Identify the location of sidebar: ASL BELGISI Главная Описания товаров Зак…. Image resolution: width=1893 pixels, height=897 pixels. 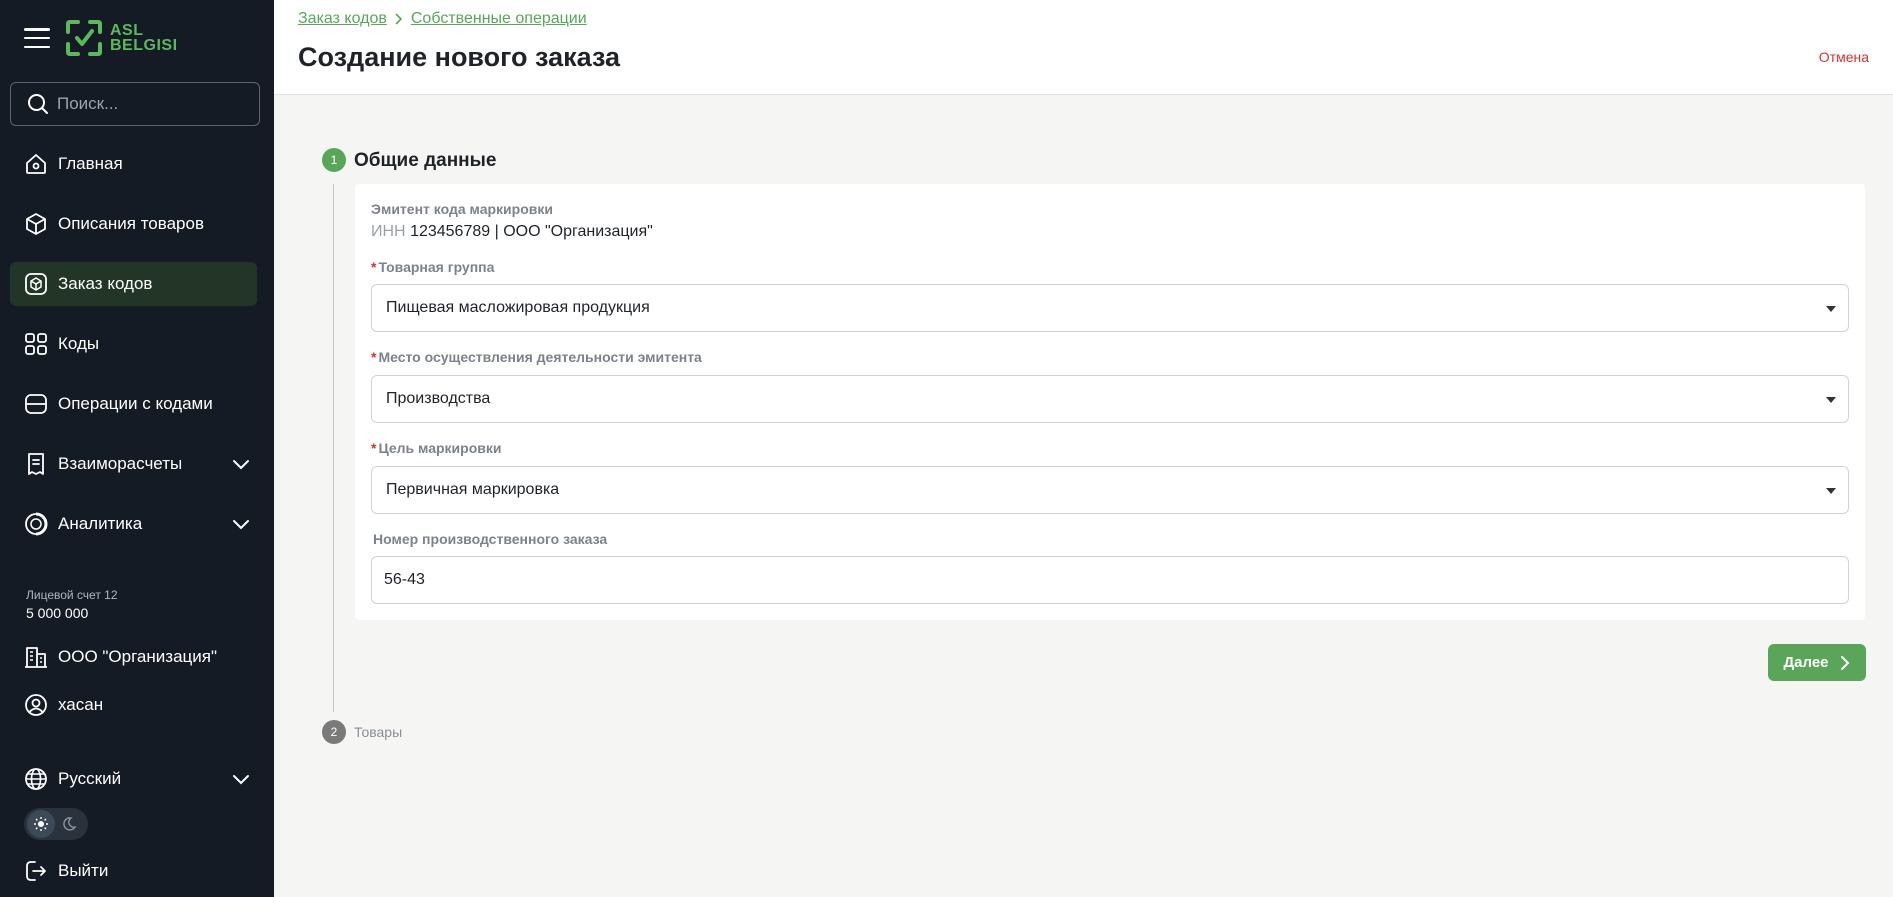
(137, 448).